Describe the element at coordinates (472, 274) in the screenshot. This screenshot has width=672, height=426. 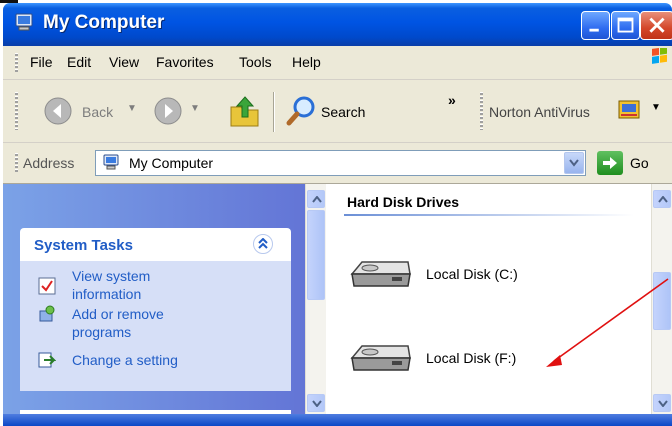
I see `drive-label-c: Local Disk (C:)` at that location.